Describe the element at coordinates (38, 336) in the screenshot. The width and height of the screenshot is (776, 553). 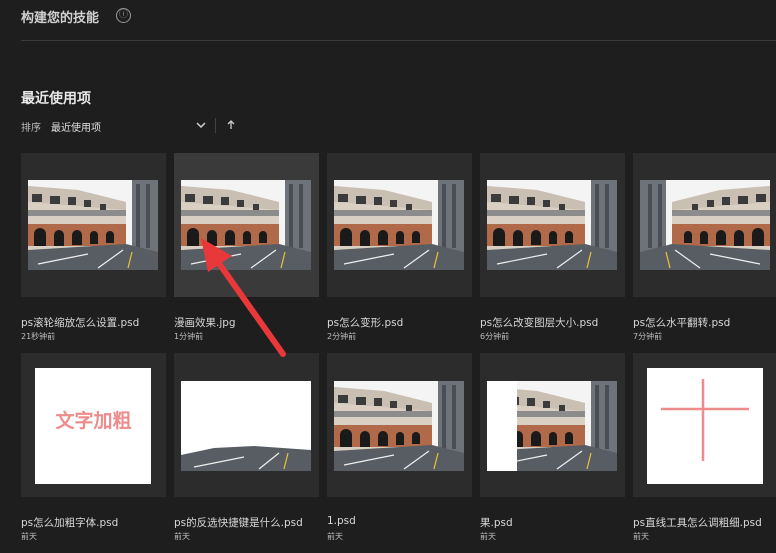
I see `file-time: 21秒钟前` at that location.